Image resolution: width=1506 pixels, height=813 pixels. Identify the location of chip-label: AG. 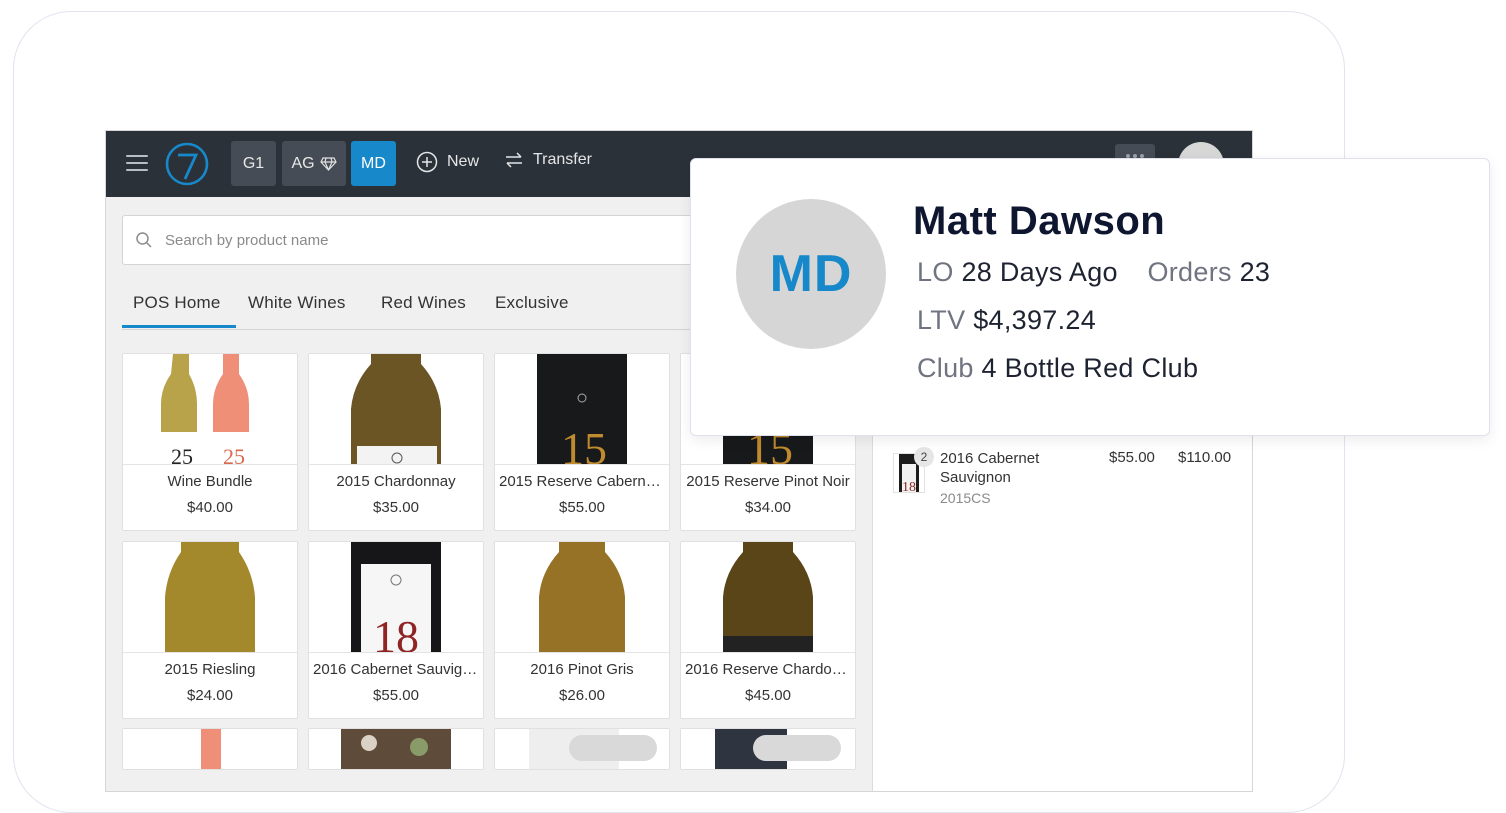
(303, 163).